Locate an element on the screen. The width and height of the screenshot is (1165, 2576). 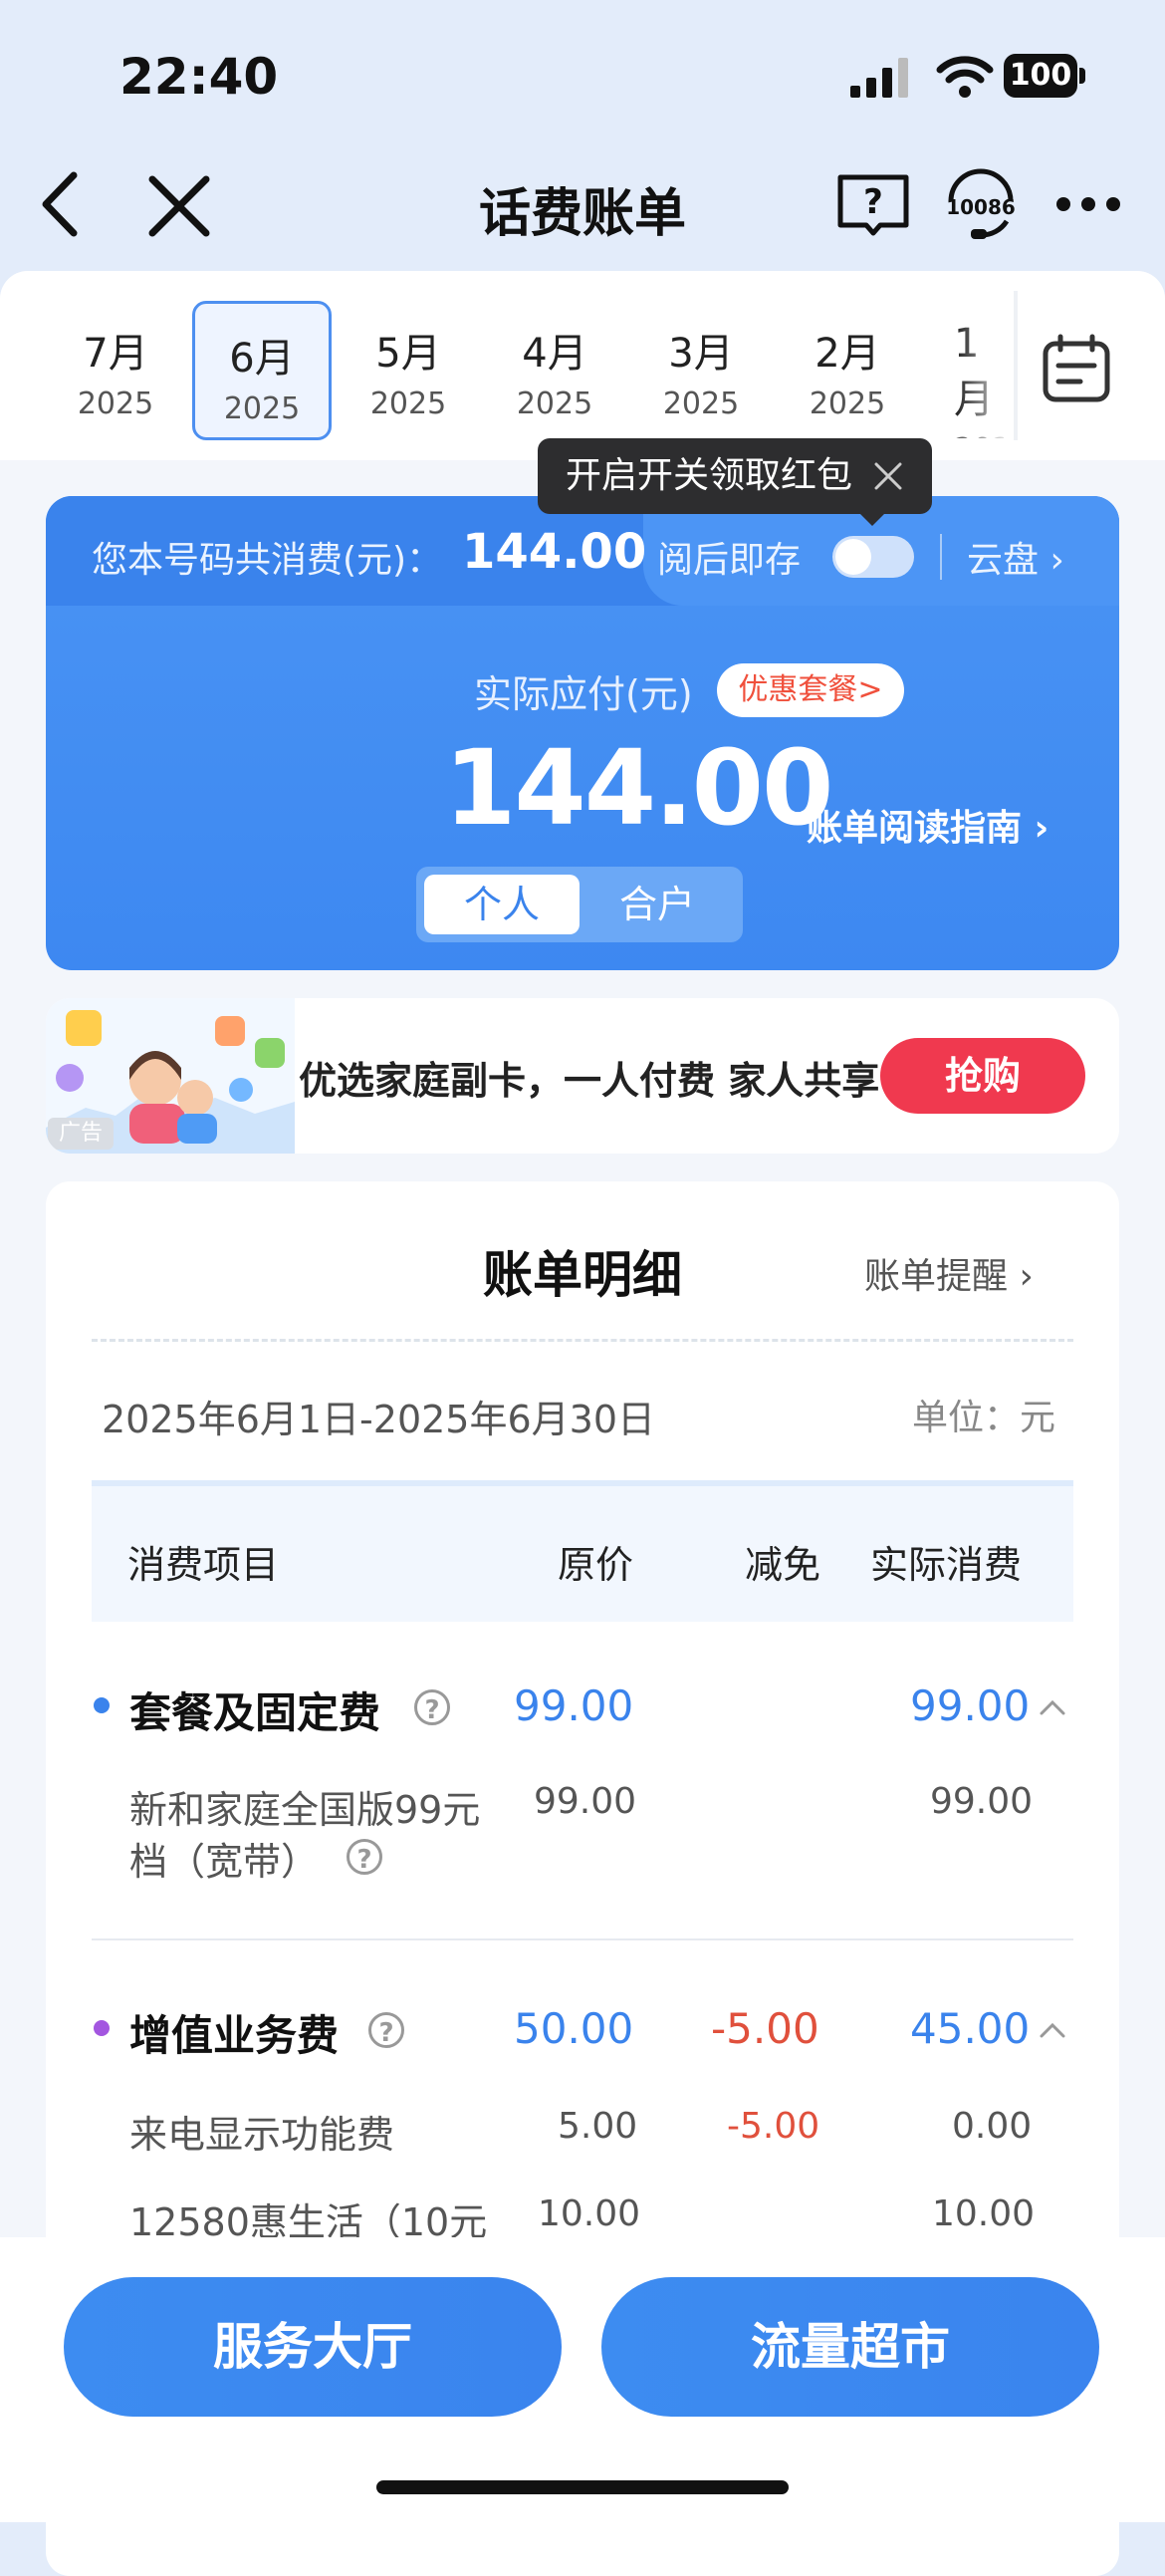
col-original: 原价 is located at coordinates (596, 1565).